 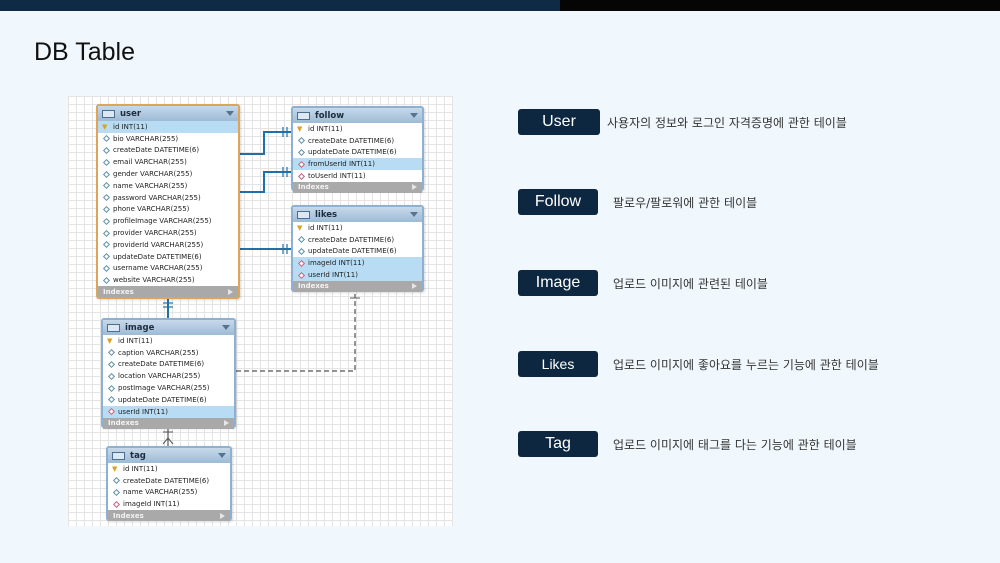 I want to click on description-row-likes: Likes 업로드 이미지에 좋아요를 누르는 기능에 관한 테이블, so click(x=698, y=364).